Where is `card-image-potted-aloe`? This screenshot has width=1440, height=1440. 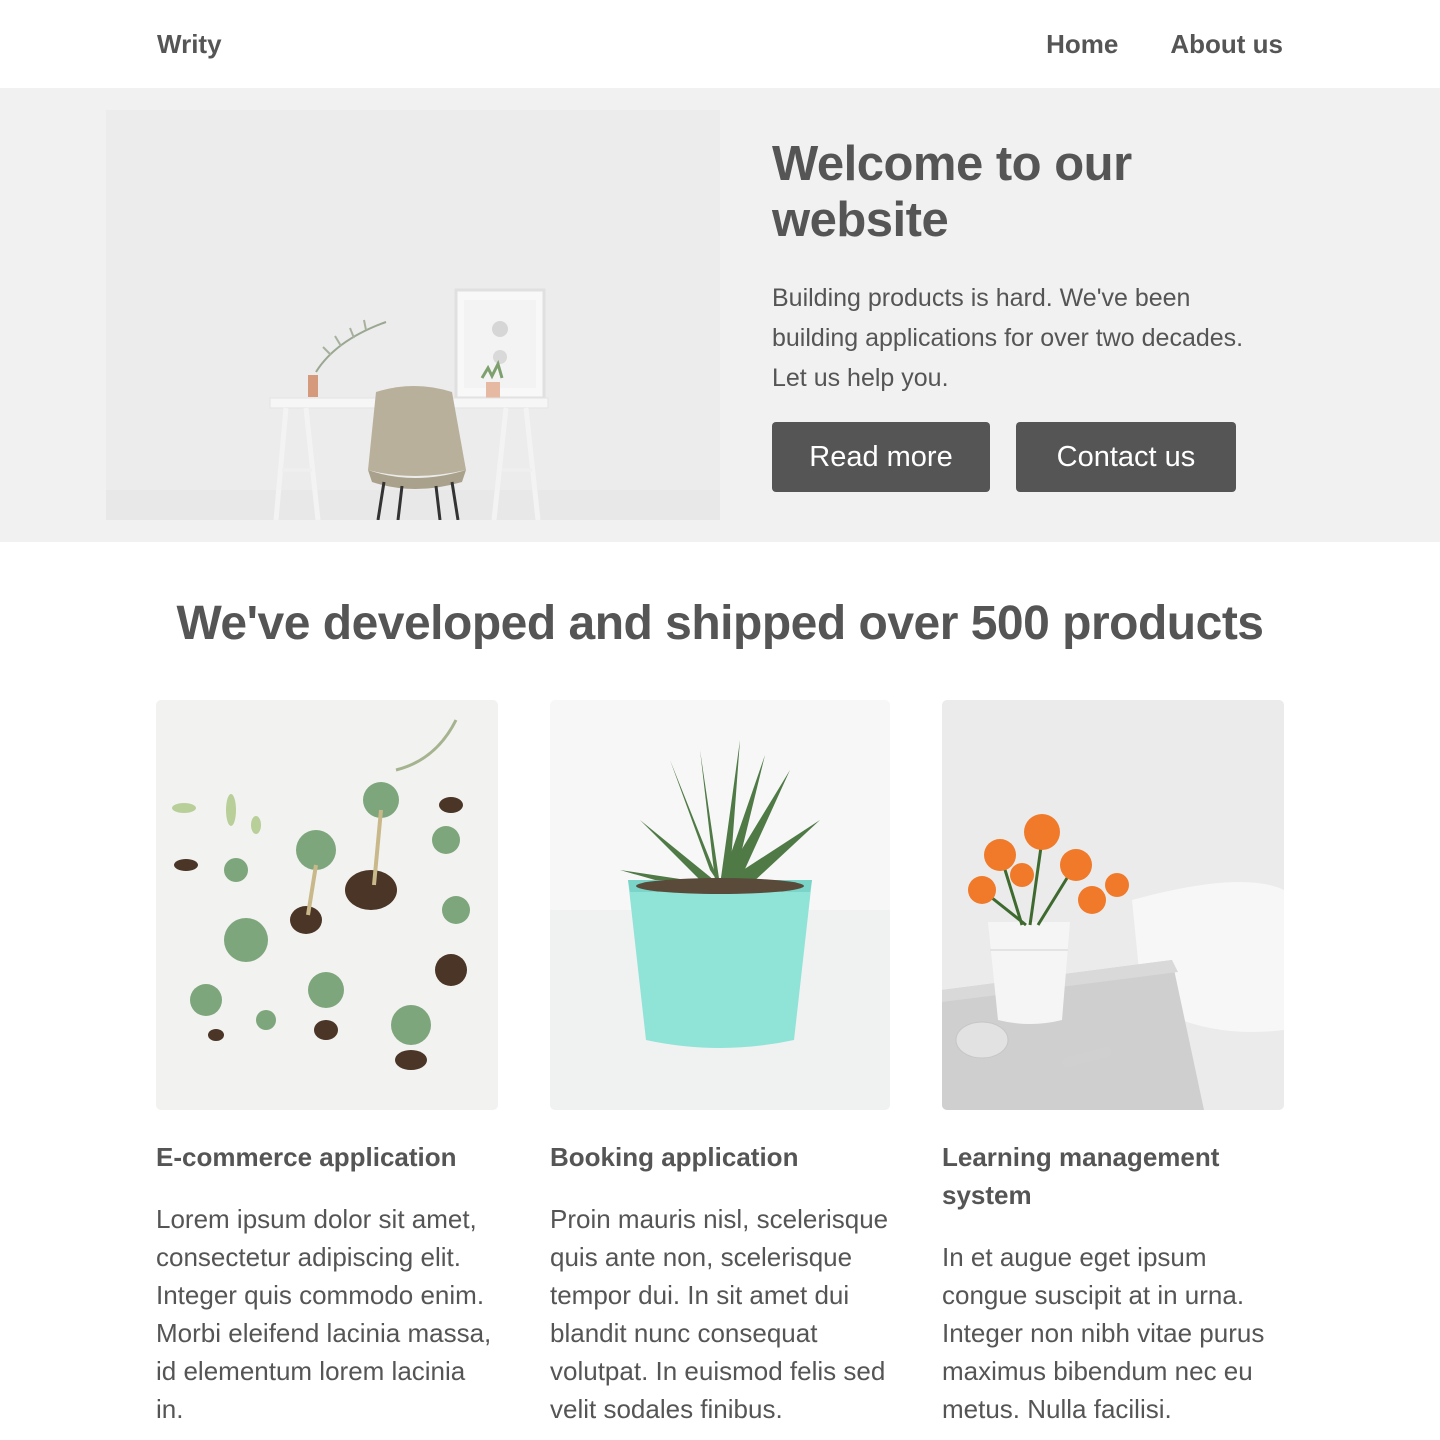
card-image-potted-aloe is located at coordinates (720, 905).